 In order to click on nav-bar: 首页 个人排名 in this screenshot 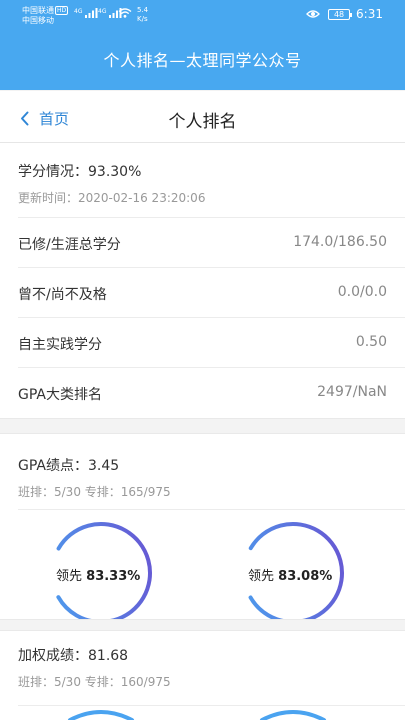, I will do `click(202, 117)`.